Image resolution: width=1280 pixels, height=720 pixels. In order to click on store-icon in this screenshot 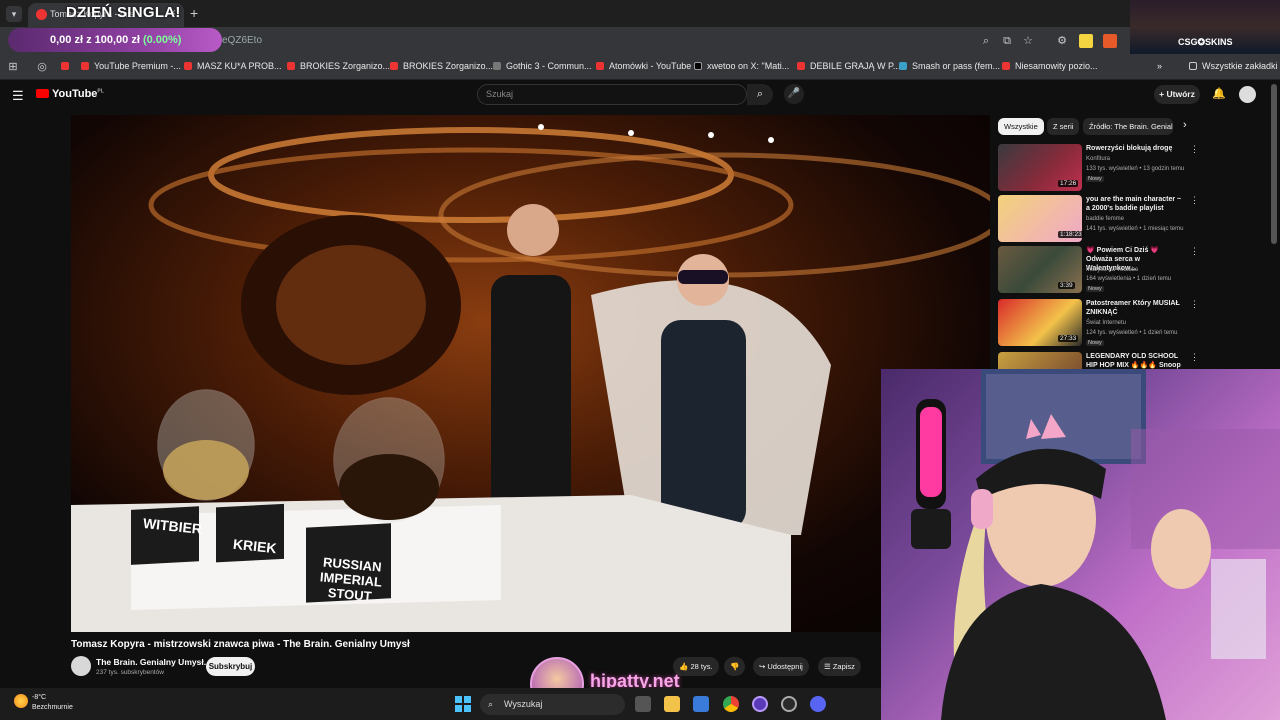, I will do `click(701, 704)`.